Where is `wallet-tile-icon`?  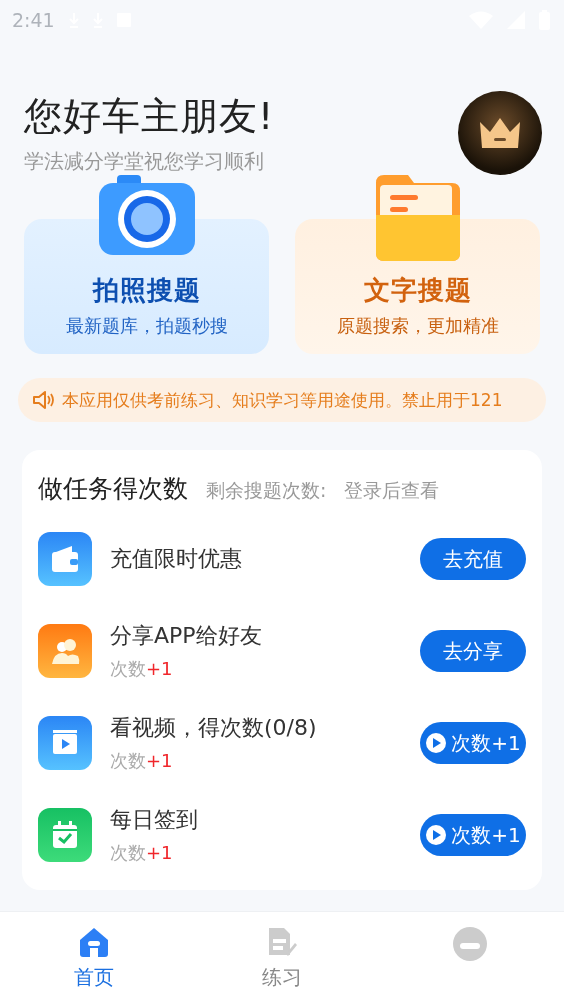
wallet-tile-icon is located at coordinates (65, 559).